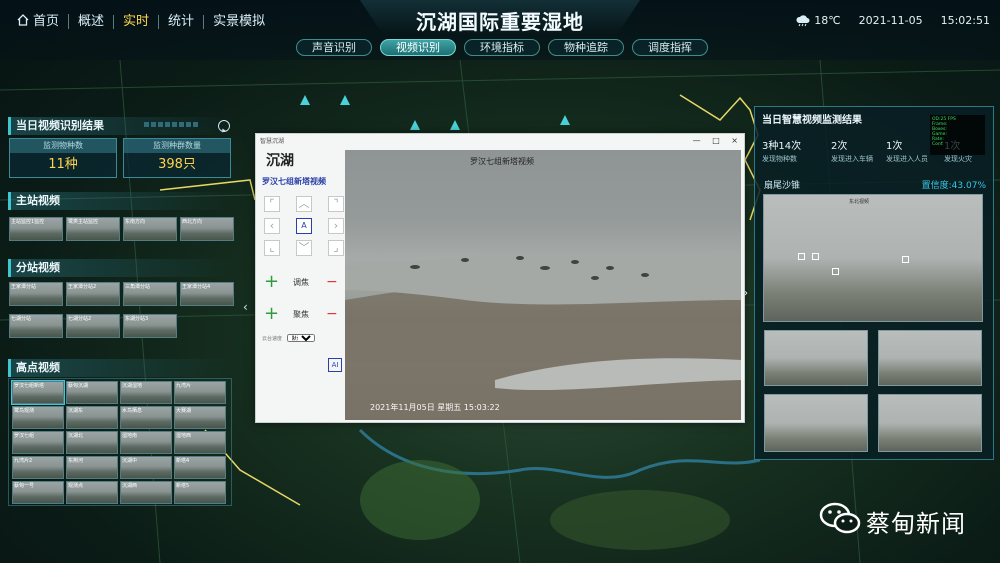 This screenshot has width=1000, height=563. I want to click on minimize-button: —, so click(697, 140).